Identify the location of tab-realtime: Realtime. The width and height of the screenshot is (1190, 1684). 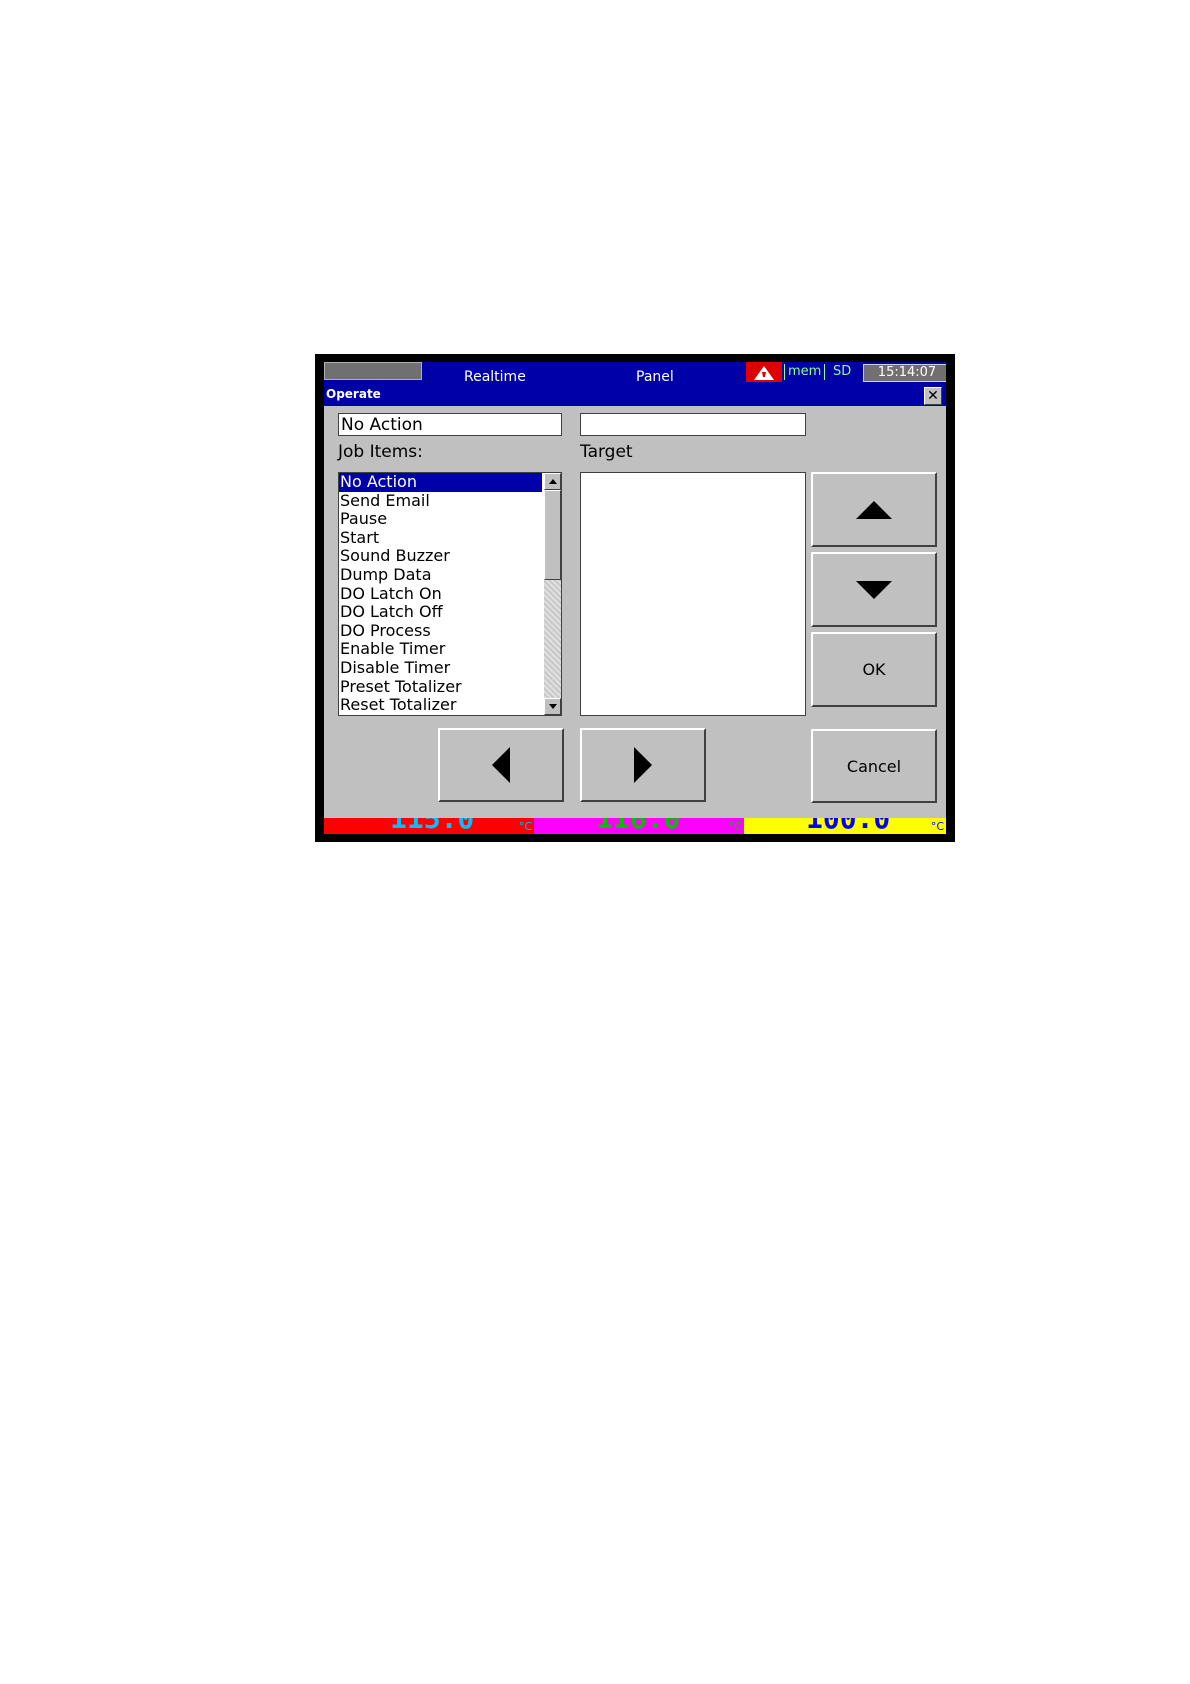
(495, 376).